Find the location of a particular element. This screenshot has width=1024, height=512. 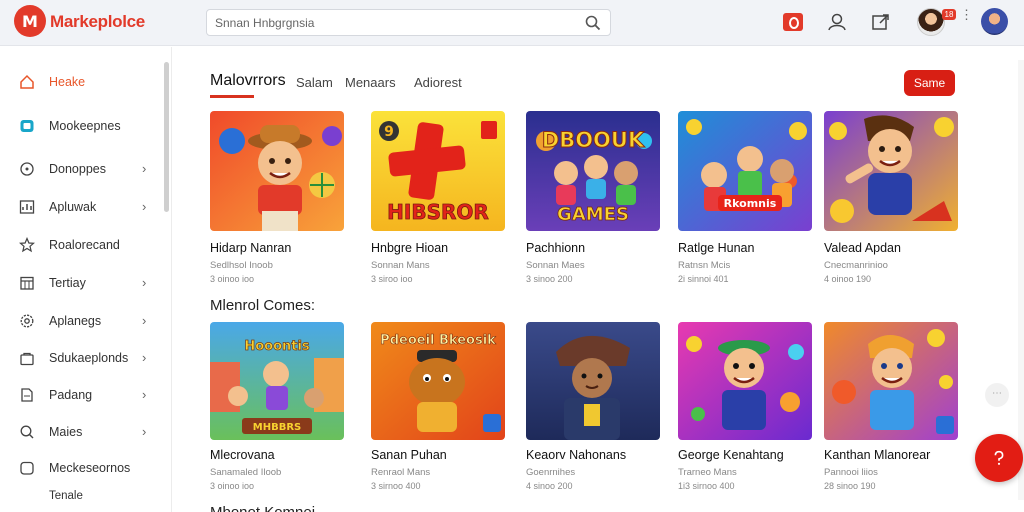

sidebar-item-market: Mookeepnes is located at coordinates (80, 126).